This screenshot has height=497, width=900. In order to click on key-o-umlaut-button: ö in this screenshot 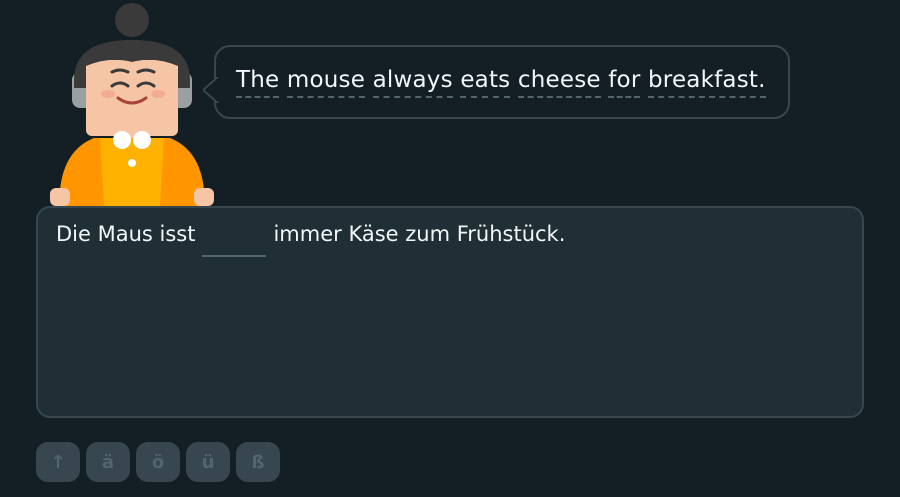, I will do `click(158, 462)`.